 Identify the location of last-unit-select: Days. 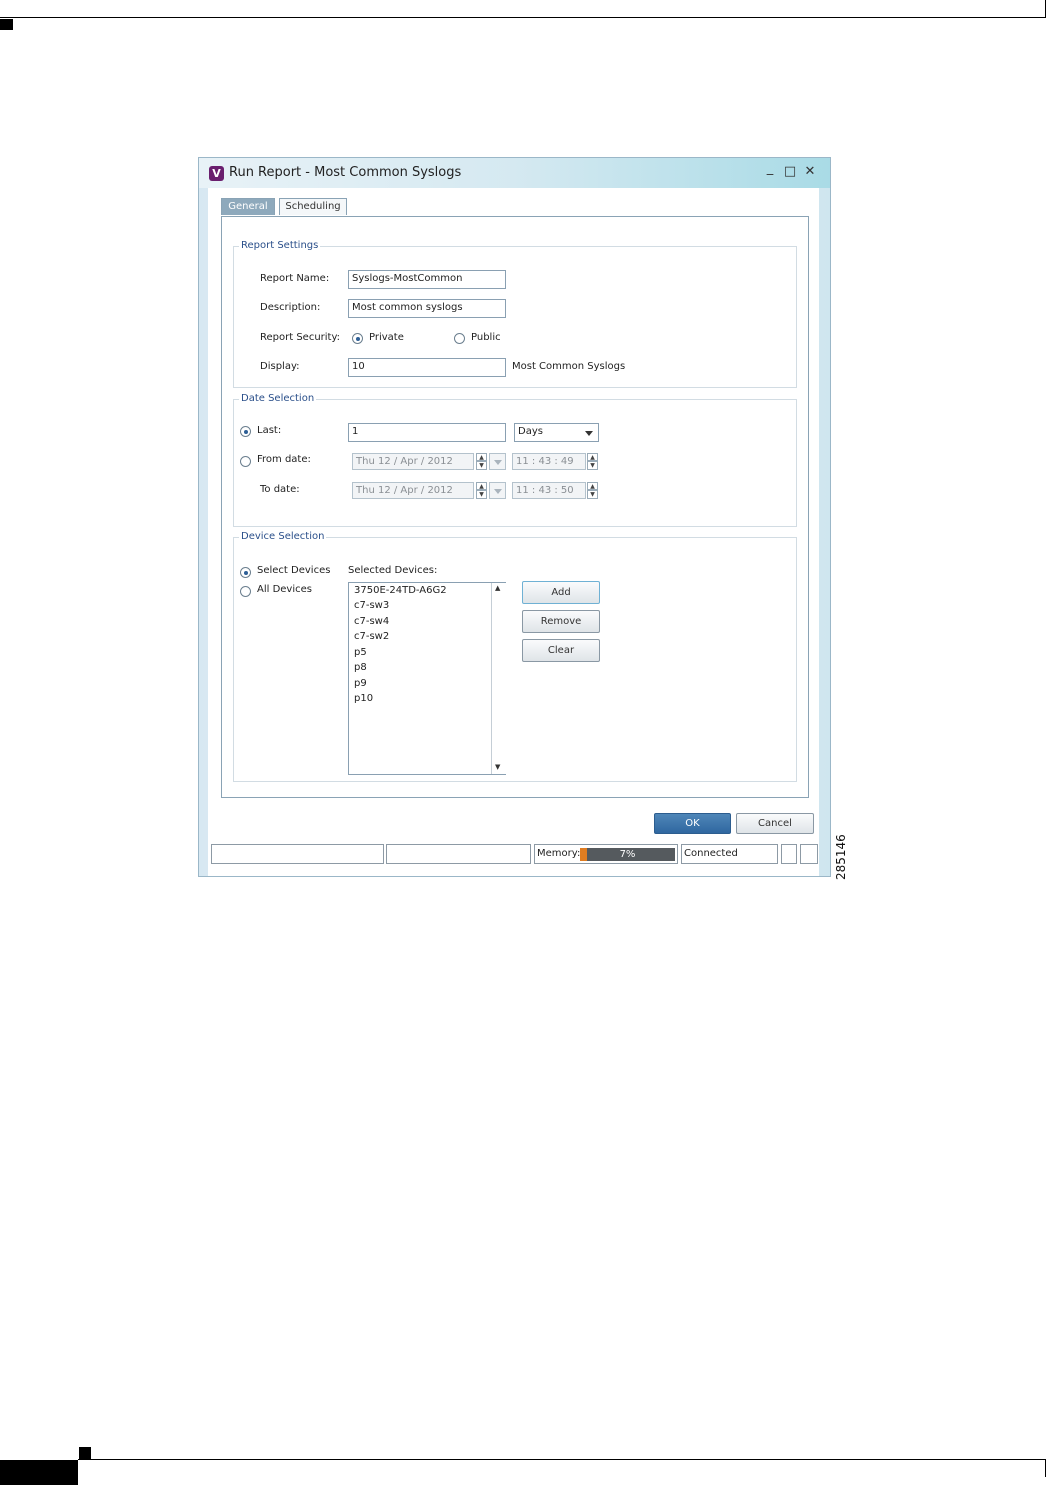
(556, 432).